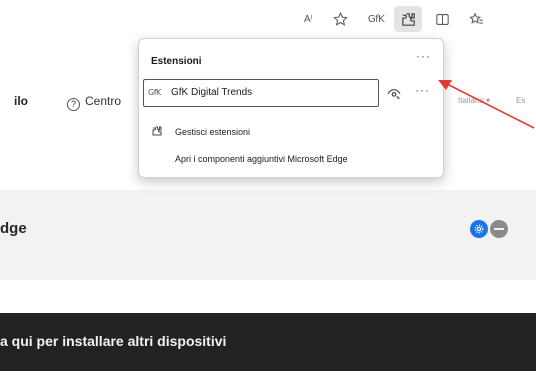 This screenshot has width=536, height=377. What do you see at coordinates (471, 100) in the screenshot?
I see `language-label: Italiano` at bounding box center [471, 100].